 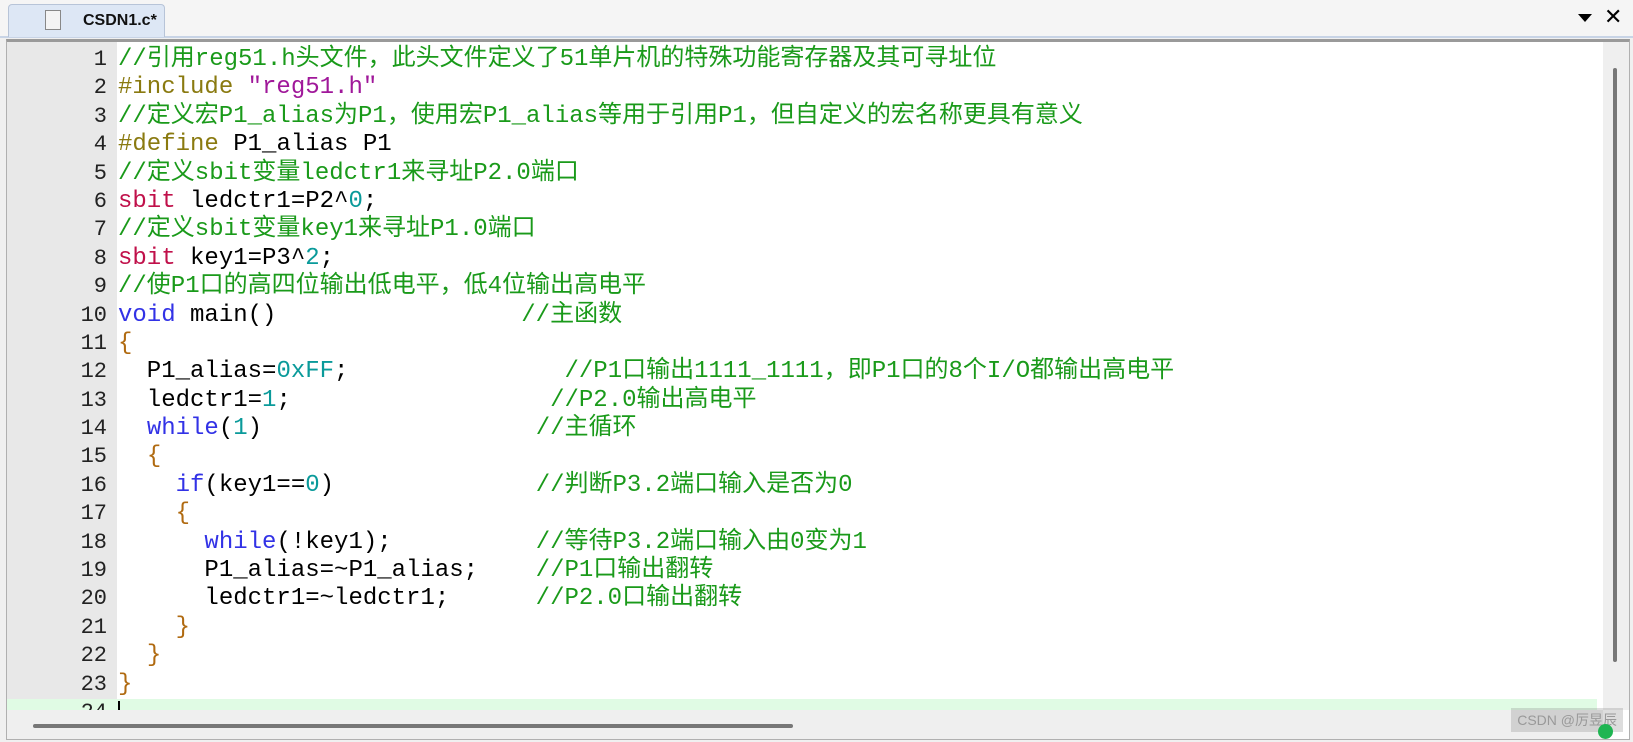 What do you see at coordinates (269, 400) in the screenshot?
I see `token-number: 1` at bounding box center [269, 400].